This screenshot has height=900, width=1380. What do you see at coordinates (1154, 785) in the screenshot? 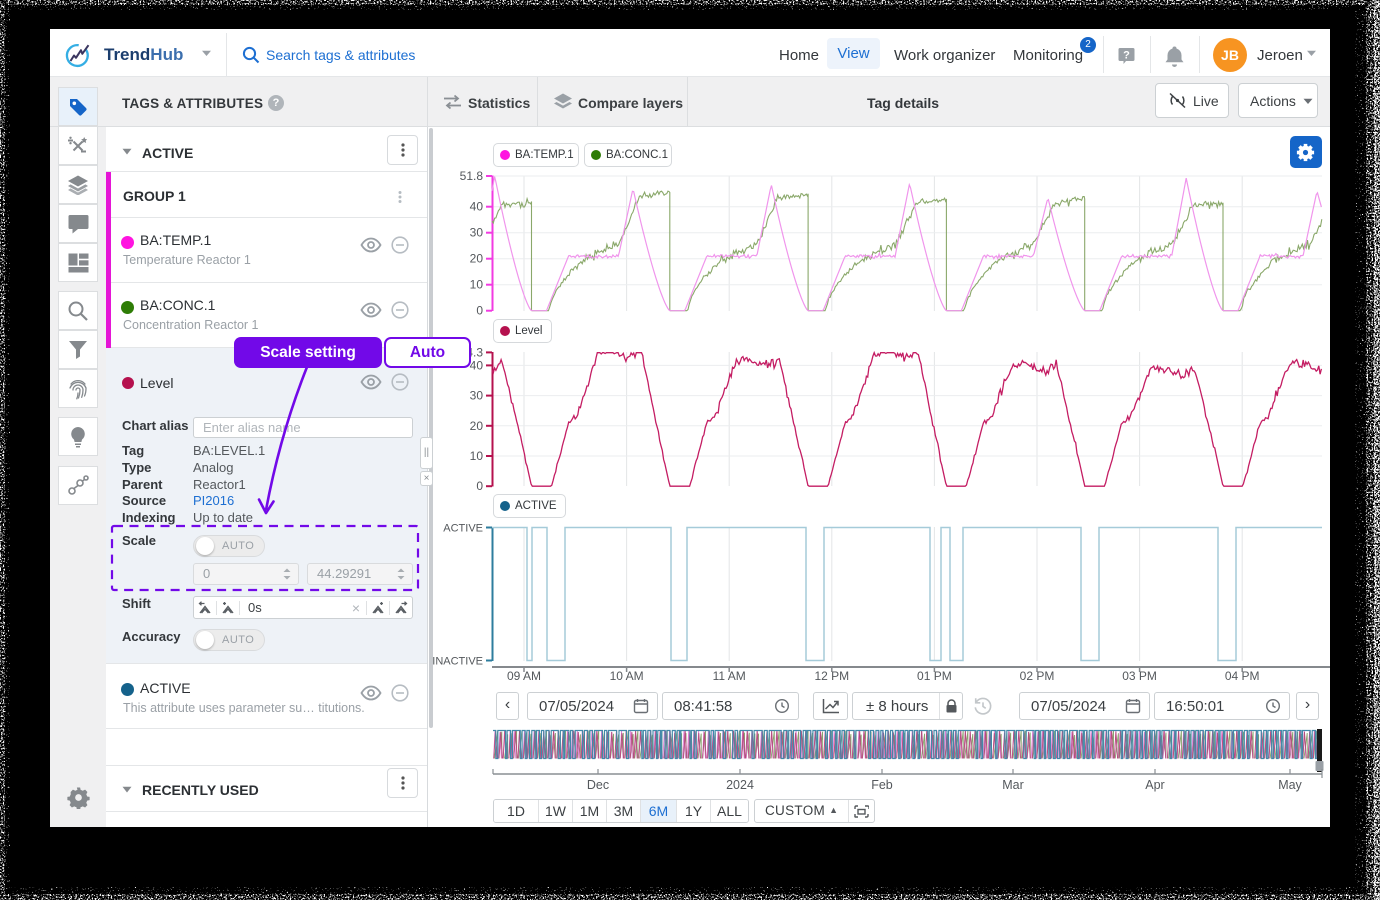
I see `svg-text: Apr` at bounding box center [1154, 785].